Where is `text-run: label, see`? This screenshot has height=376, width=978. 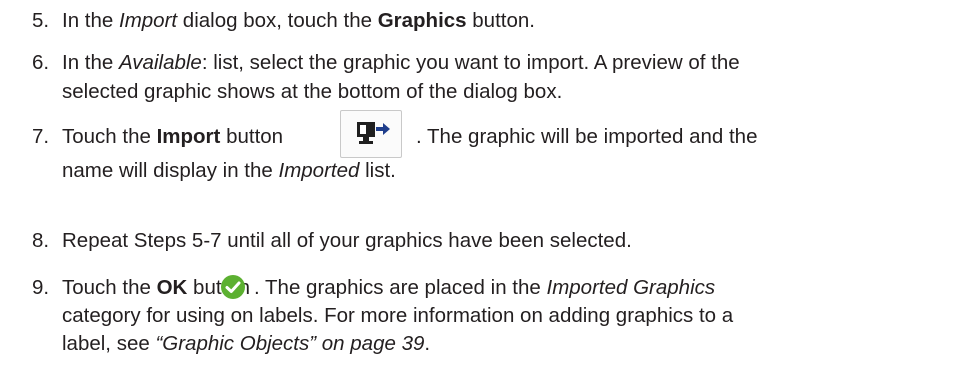 text-run: label, see is located at coordinates (109, 343).